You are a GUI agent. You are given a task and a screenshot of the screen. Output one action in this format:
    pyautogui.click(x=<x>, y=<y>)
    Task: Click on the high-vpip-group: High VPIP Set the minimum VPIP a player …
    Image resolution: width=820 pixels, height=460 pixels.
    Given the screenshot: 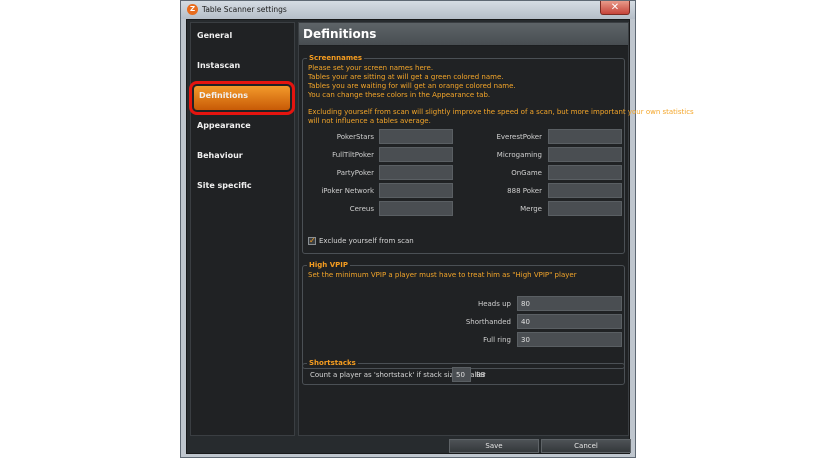 What is the action you would take?
    pyautogui.click(x=463, y=315)
    